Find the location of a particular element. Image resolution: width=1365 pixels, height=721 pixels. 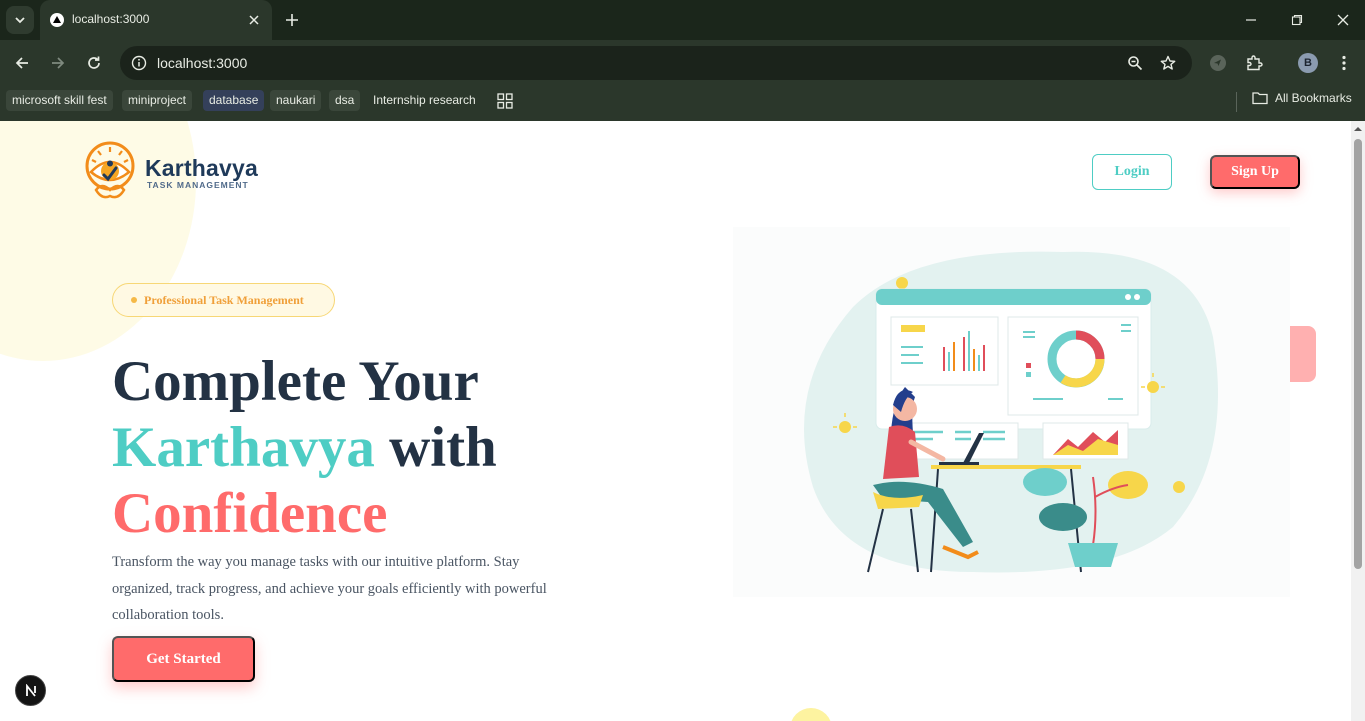

bookmark-item: microsoft skill fest is located at coordinates (59, 100).